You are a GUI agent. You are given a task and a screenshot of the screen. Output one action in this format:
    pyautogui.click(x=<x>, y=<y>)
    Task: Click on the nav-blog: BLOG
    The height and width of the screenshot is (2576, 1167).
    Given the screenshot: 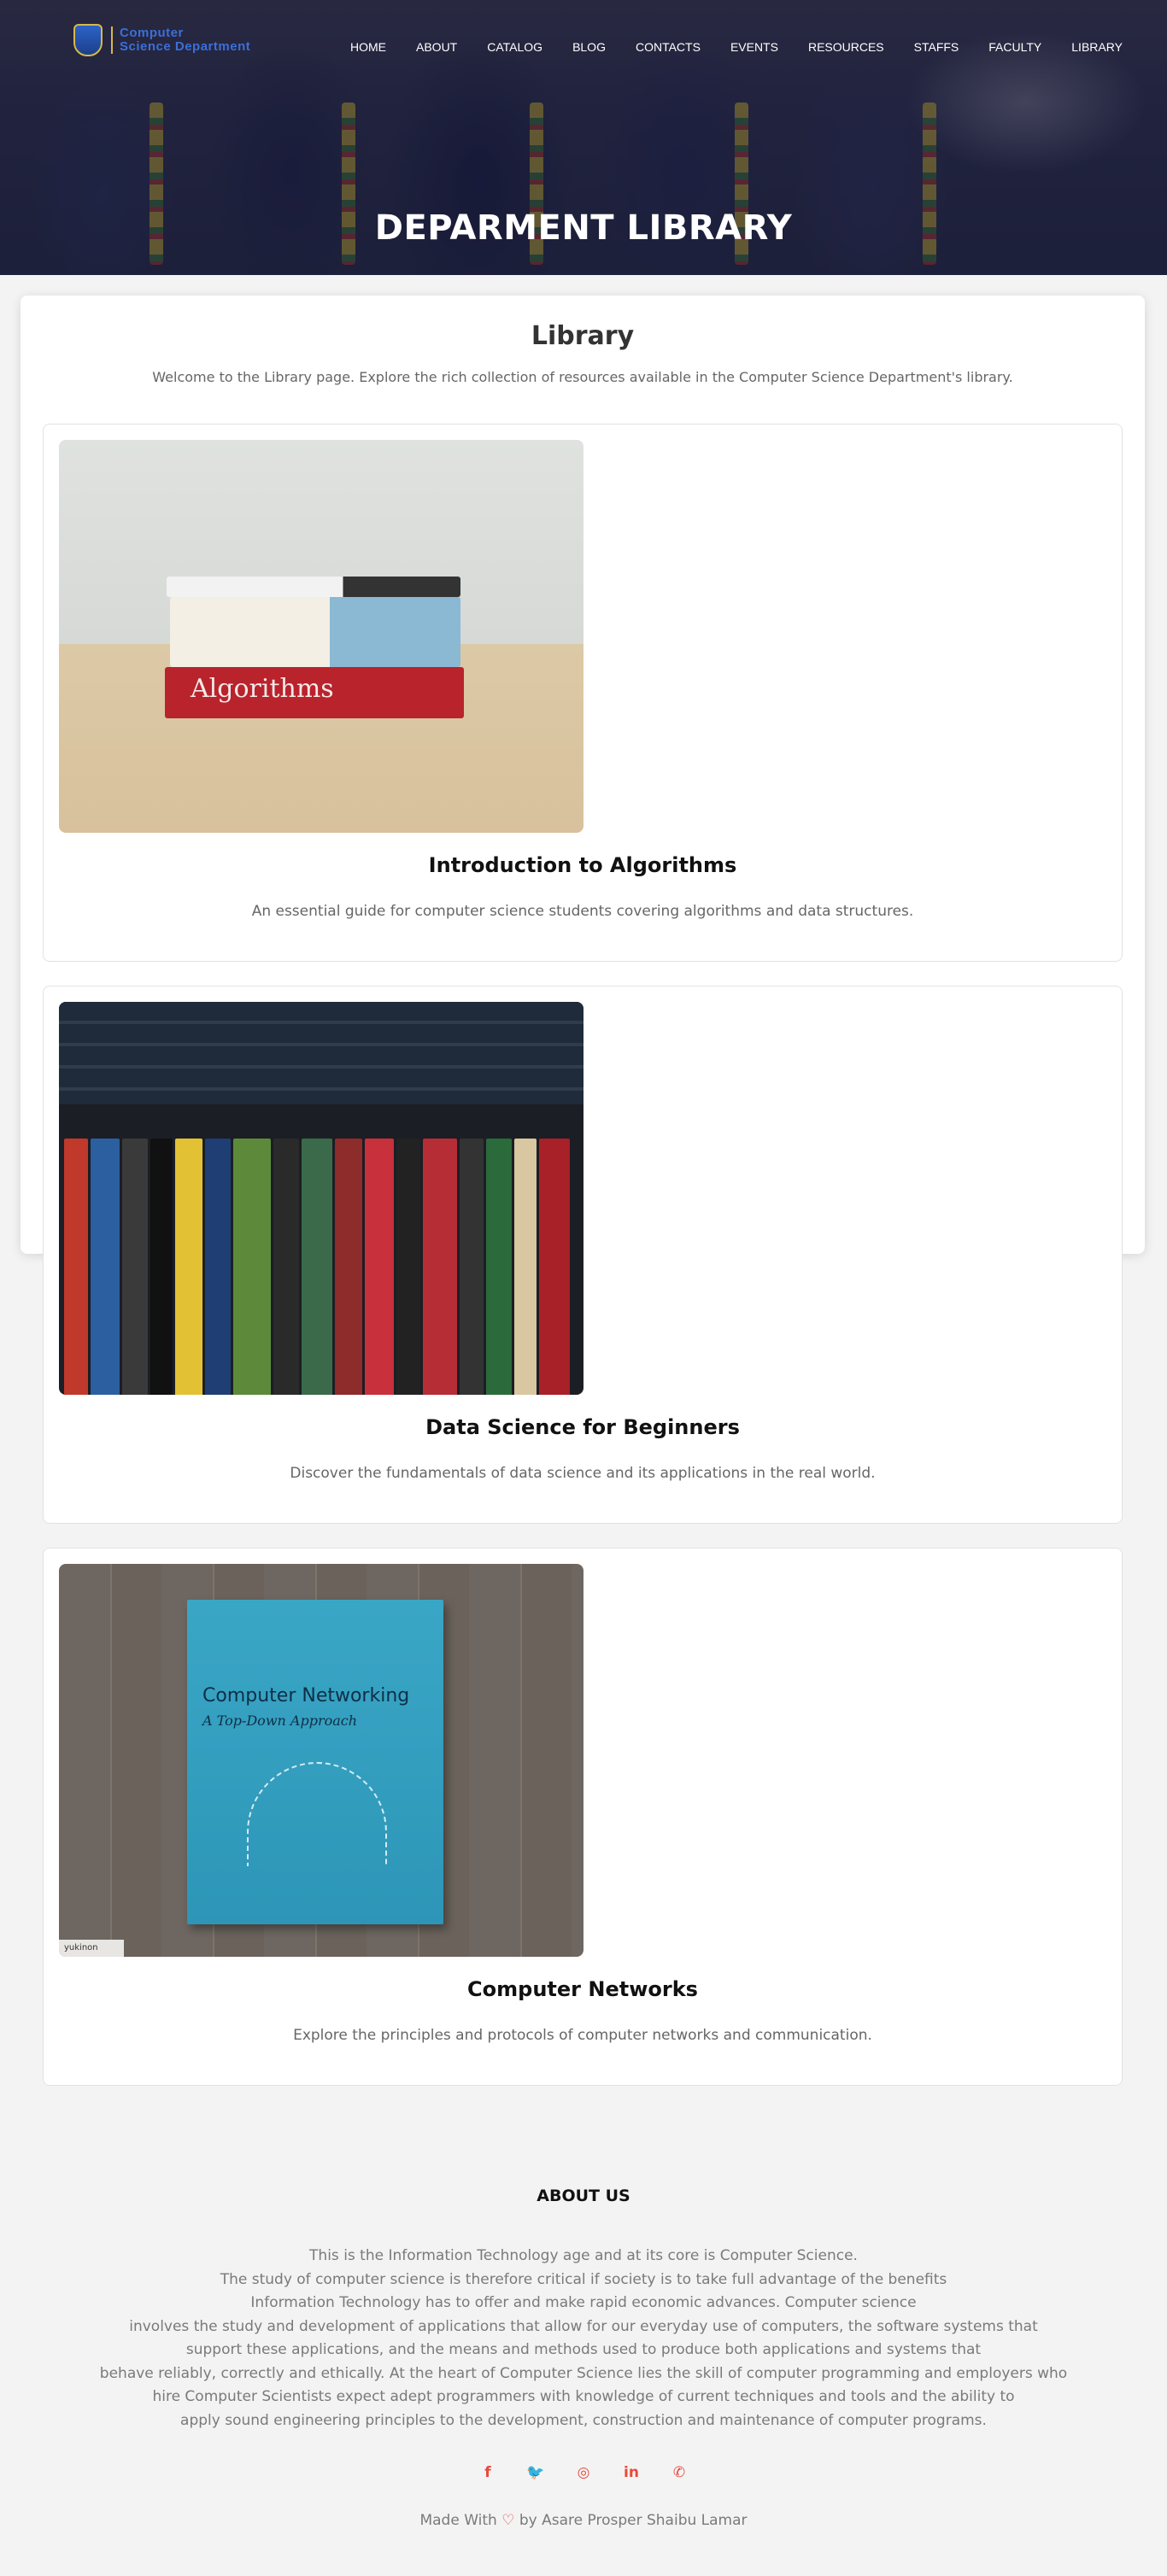 What is the action you would take?
    pyautogui.click(x=589, y=47)
    